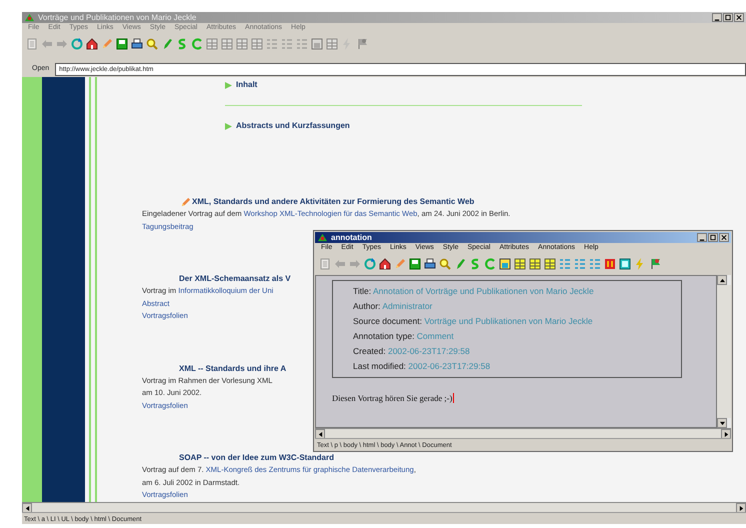  Describe the element at coordinates (256, 458) in the screenshot. I see `entry-title: SOAP -- von der Idee zum W3C-Standard` at that location.